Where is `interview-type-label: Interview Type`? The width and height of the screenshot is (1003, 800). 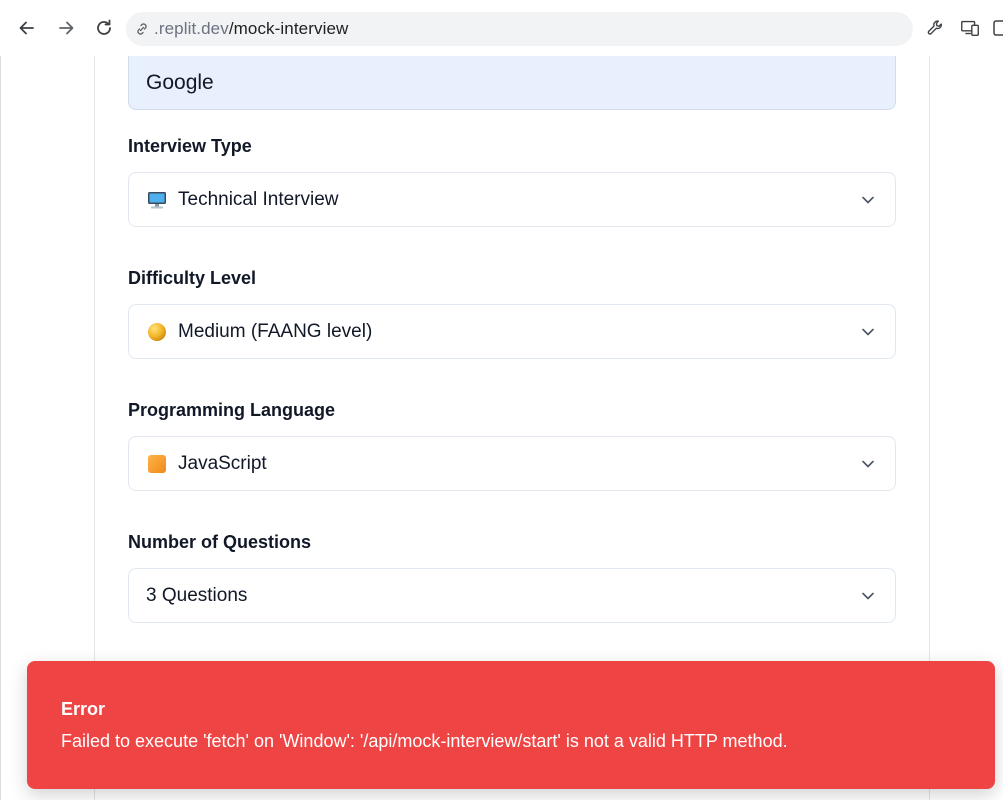
interview-type-label: Interview Type is located at coordinates (190, 146).